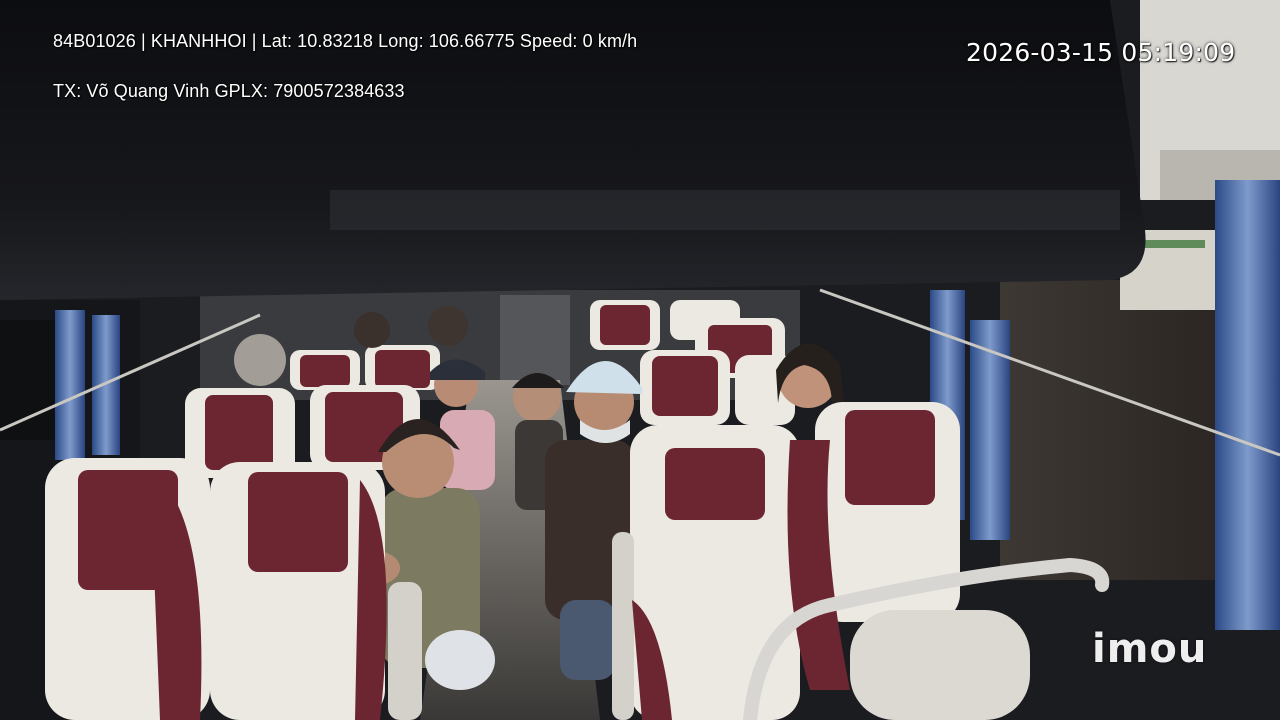 This screenshot has width=1280, height=720. I want to click on brand-watermark: imou, so click(1150, 649).